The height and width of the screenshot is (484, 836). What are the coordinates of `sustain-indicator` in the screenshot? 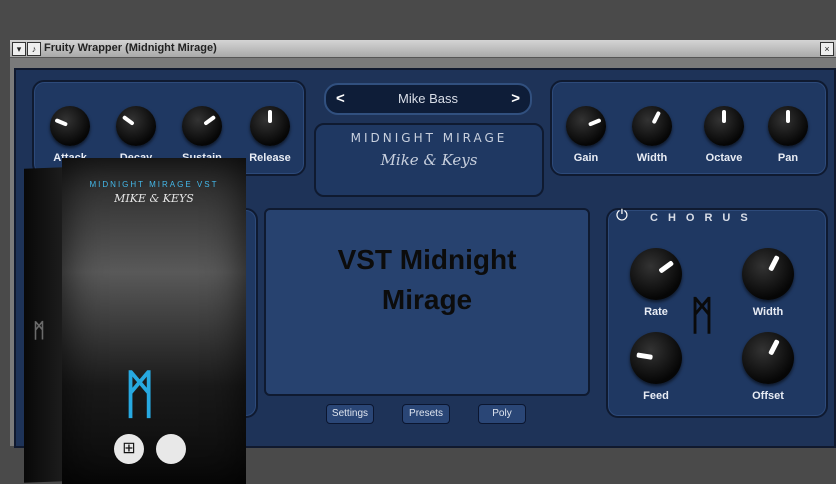 It's located at (210, 120).